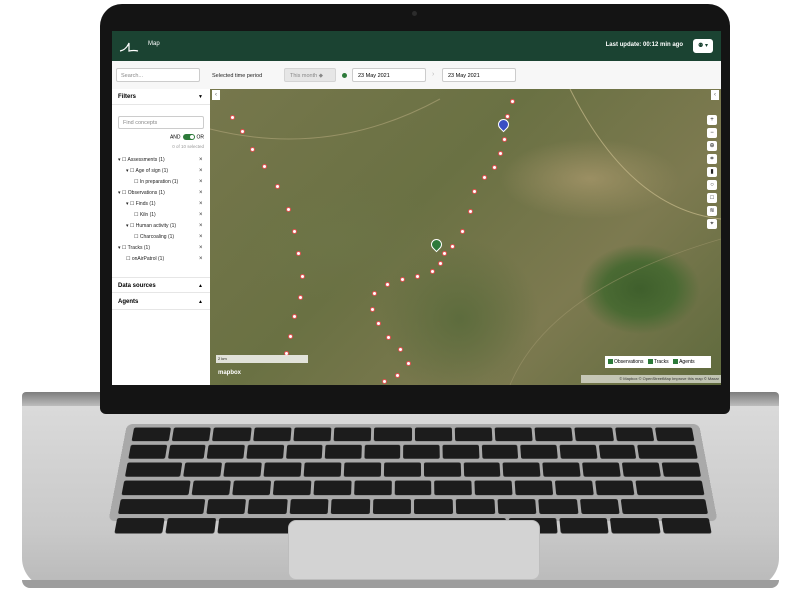  I want to click on tree-item-kiln: ☐ Kiln (1), so click(145, 215).